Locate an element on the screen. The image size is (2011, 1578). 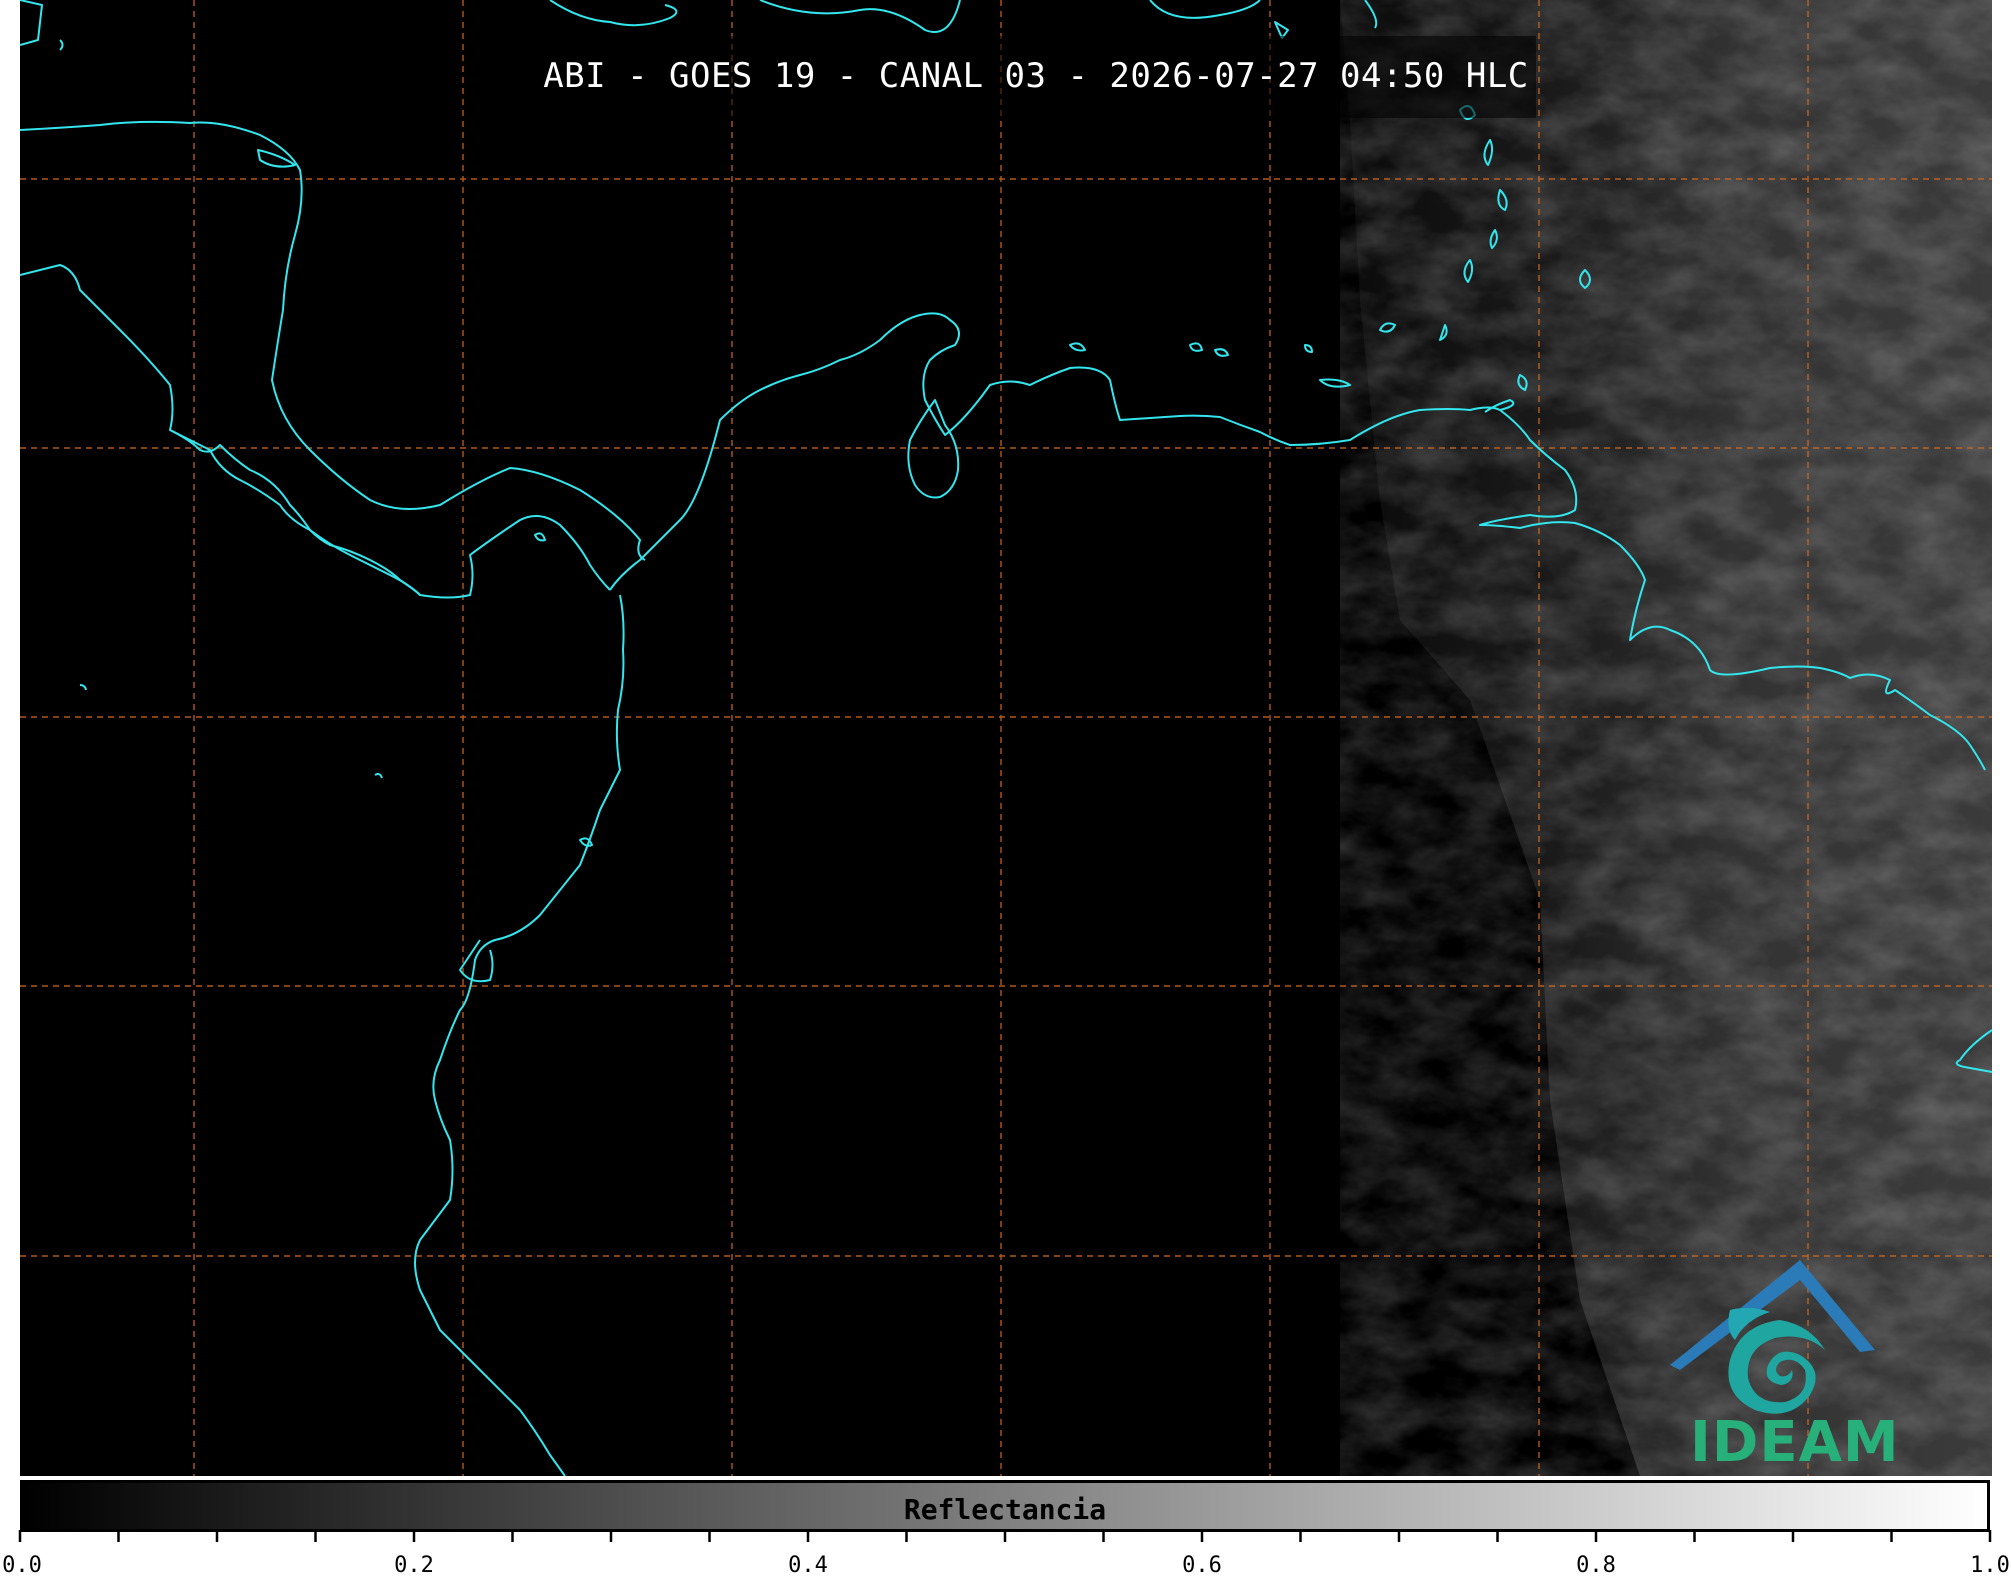
colorbar-tick-label: 0.8 is located at coordinates (1596, 1565).